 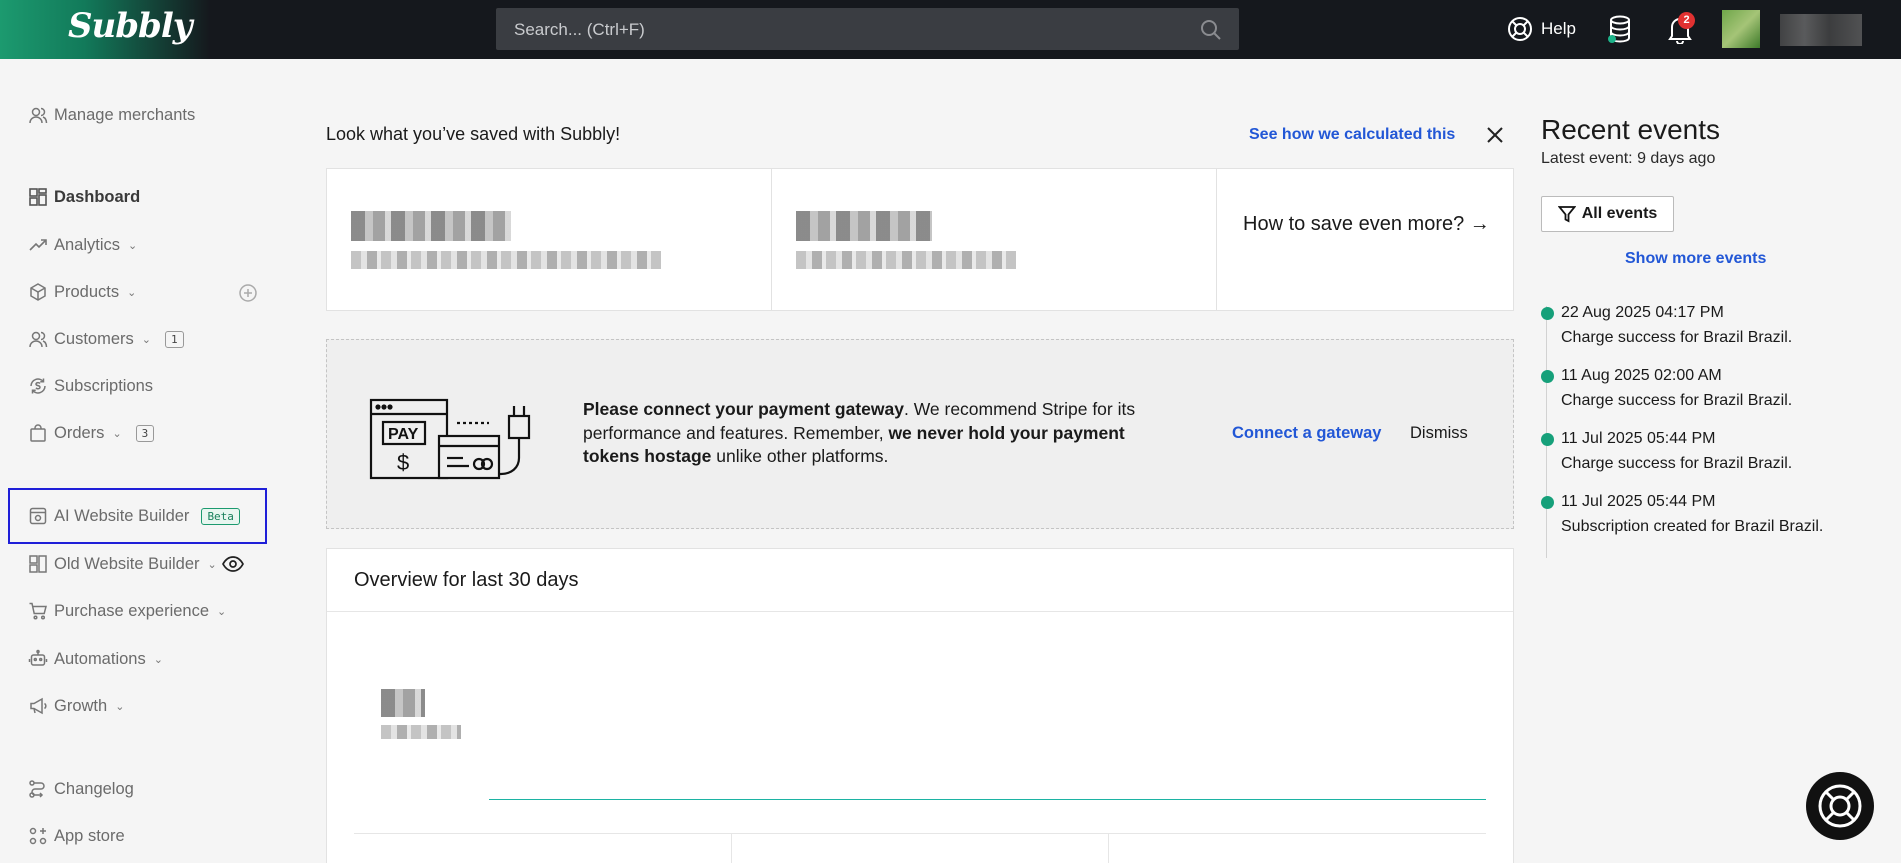 What do you see at coordinates (1520, 29) in the screenshot?
I see `lifebuoy-icon` at bounding box center [1520, 29].